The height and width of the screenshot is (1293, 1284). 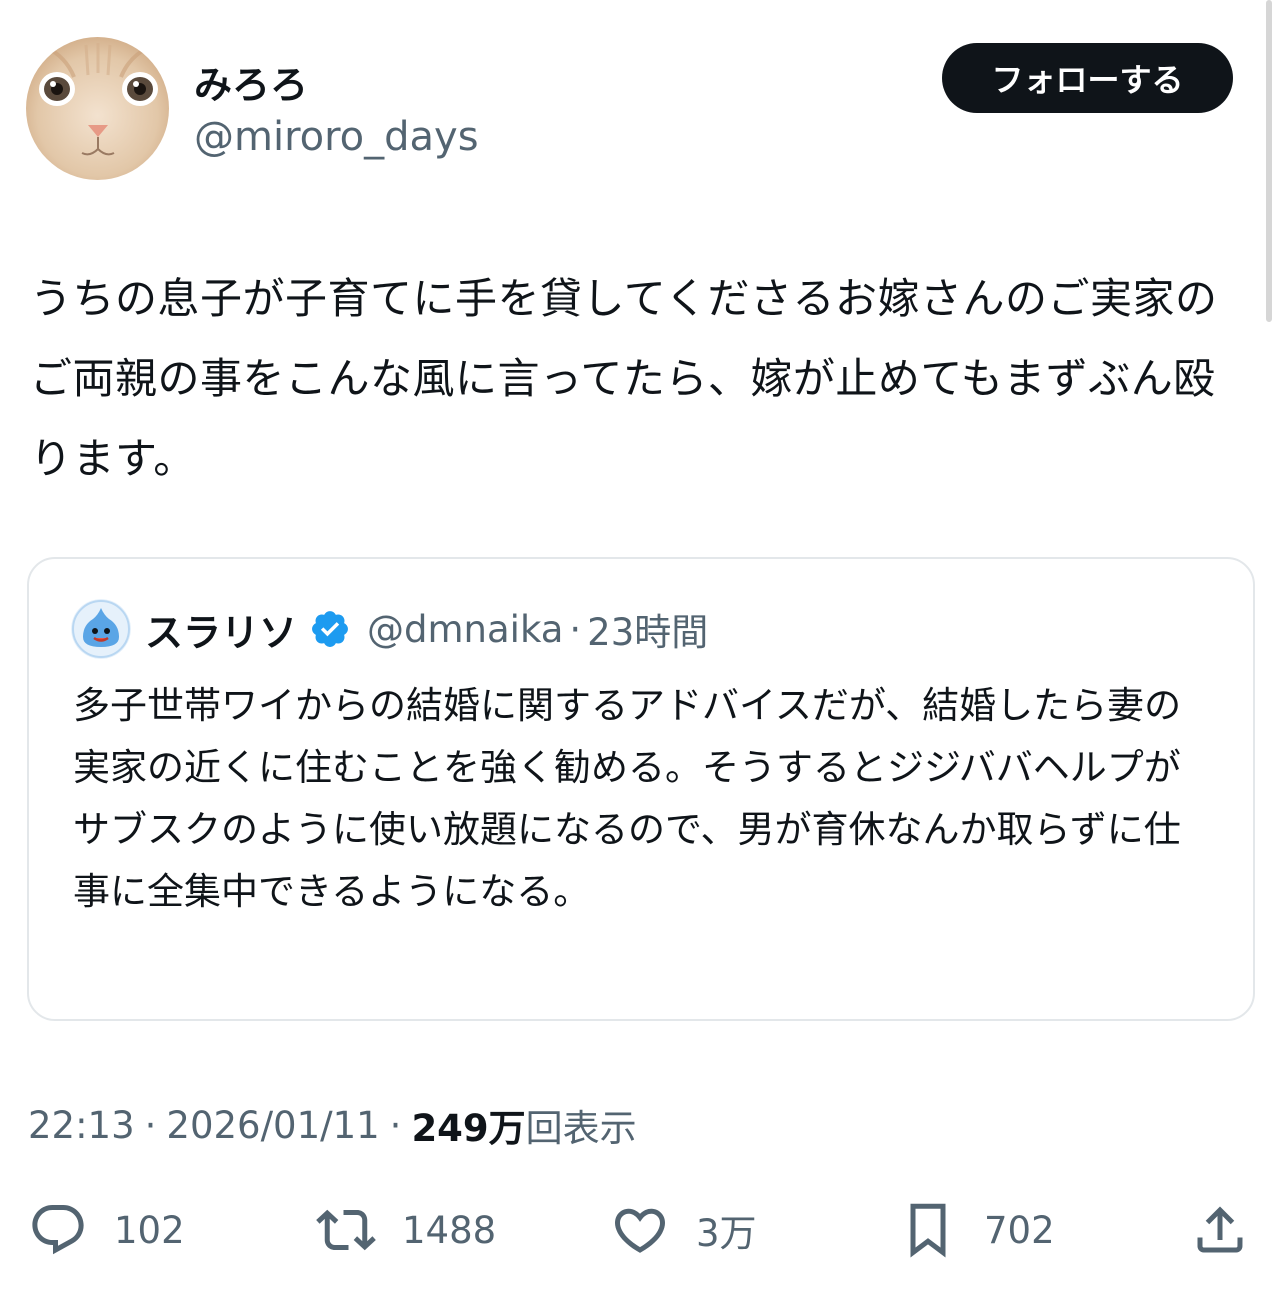 I want to click on retweet-button: 1488, so click(x=406, y=1230).